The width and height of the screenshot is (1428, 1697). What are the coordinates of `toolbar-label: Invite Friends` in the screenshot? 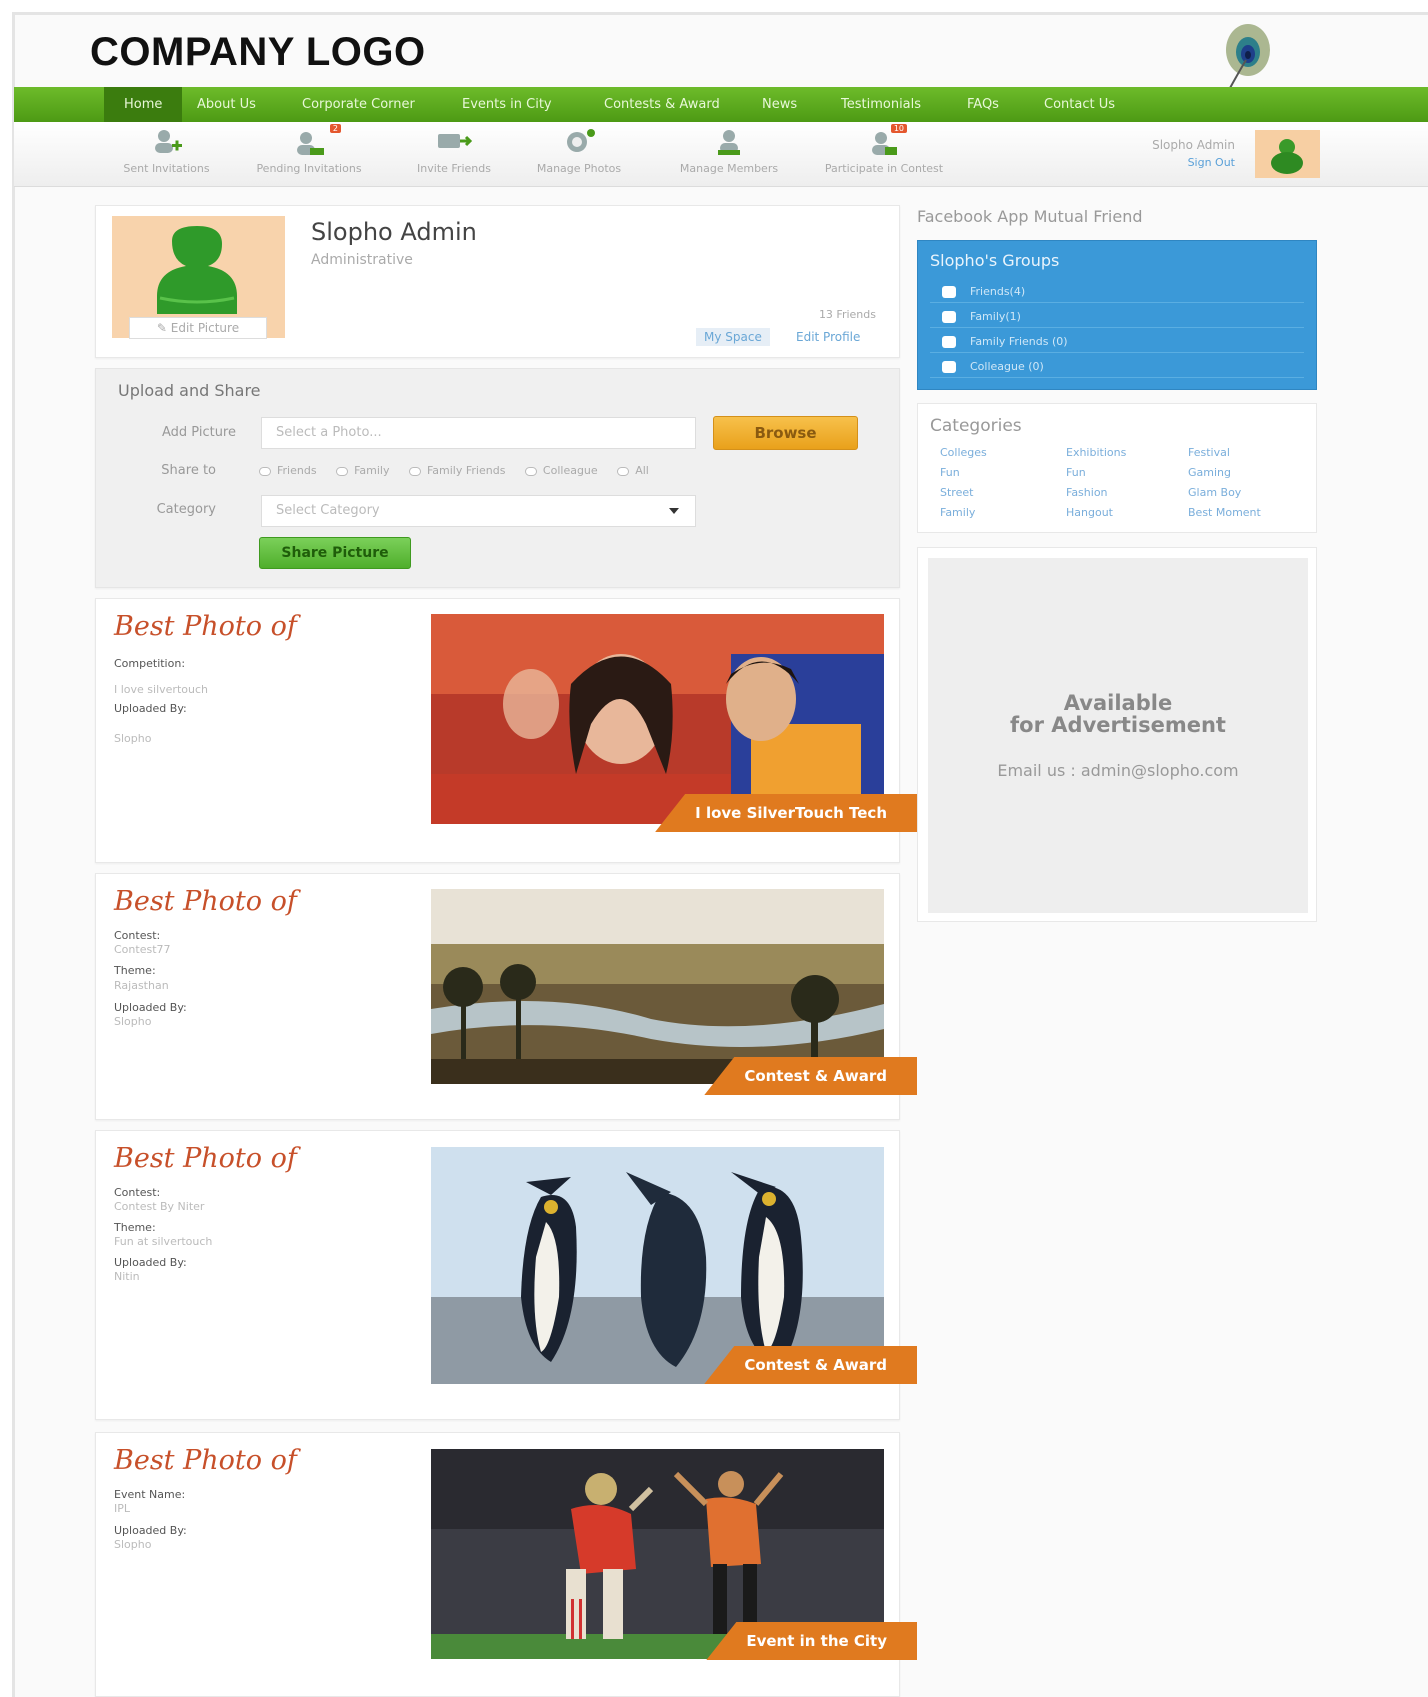 It's located at (454, 168).